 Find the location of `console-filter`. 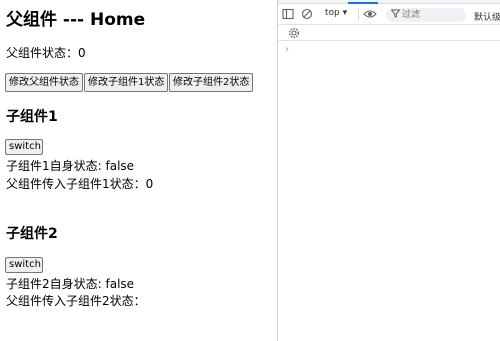

console-filter is located at coordinates (426, 15).